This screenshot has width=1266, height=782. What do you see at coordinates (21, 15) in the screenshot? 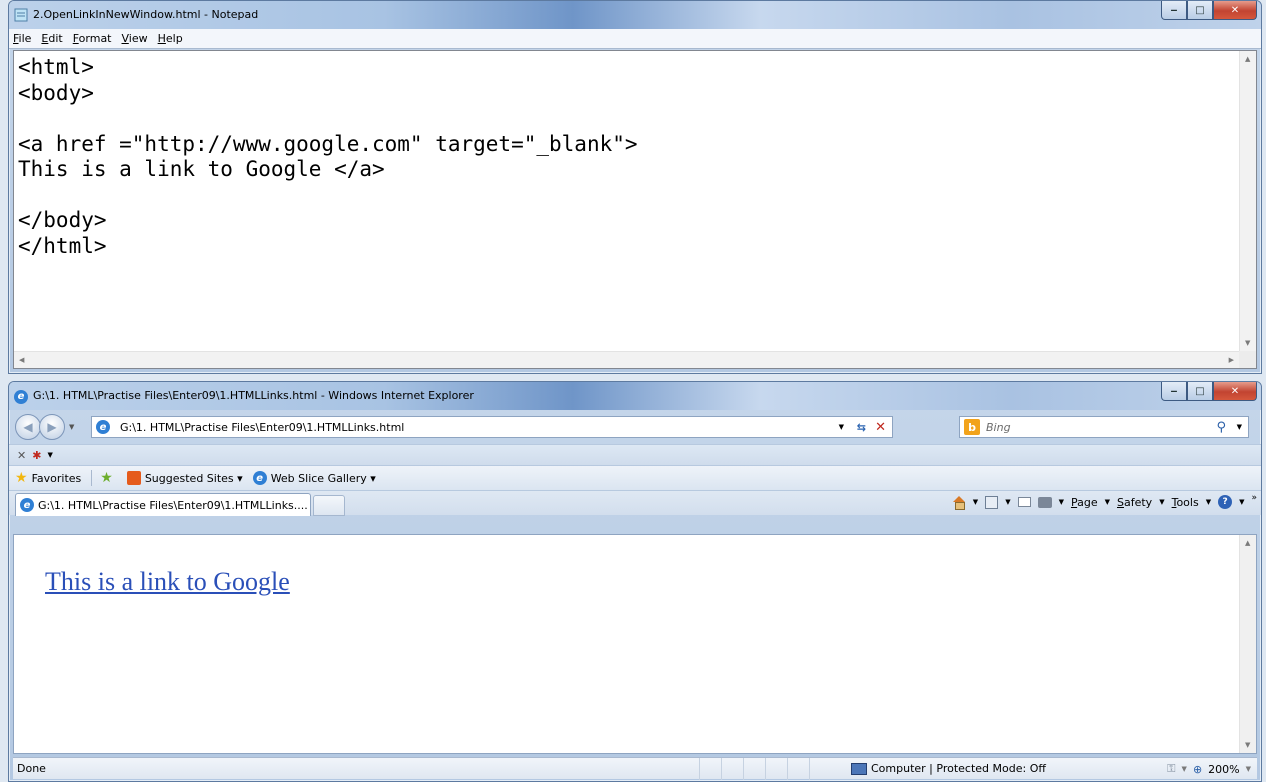
I see `notepad-icon` at bounding box center [21, 15].